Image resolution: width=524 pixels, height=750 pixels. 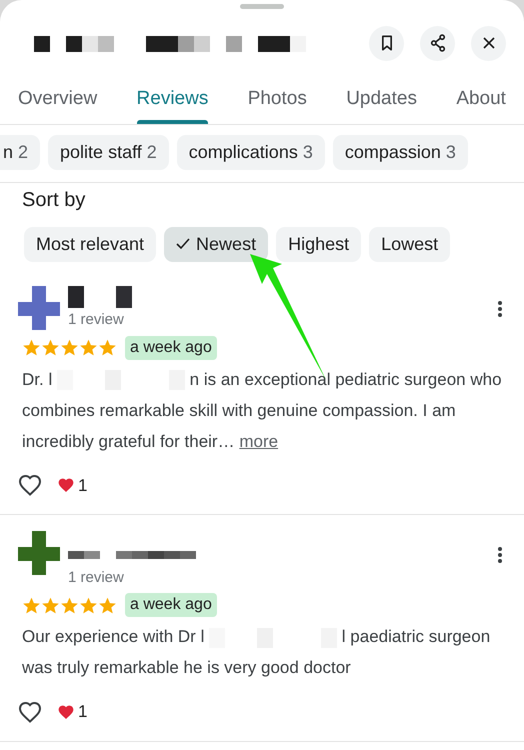 I want to click on tab: Updates, so click(x=381, y=100).